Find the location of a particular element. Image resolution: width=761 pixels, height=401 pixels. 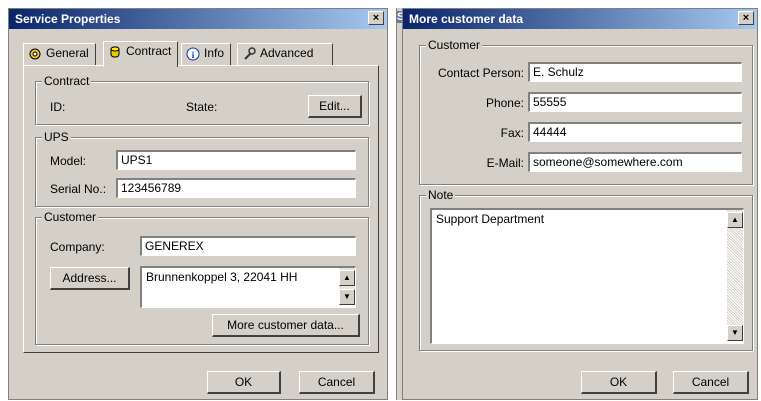

group-legend: Note is located at coordinates (441, 195).